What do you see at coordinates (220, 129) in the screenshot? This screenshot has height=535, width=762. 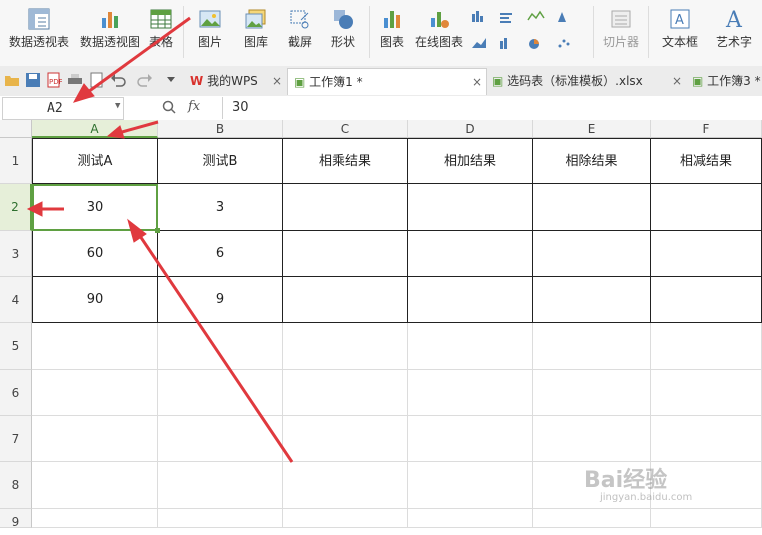 I see `column-header-b: B` at bounding box center [220, 129].